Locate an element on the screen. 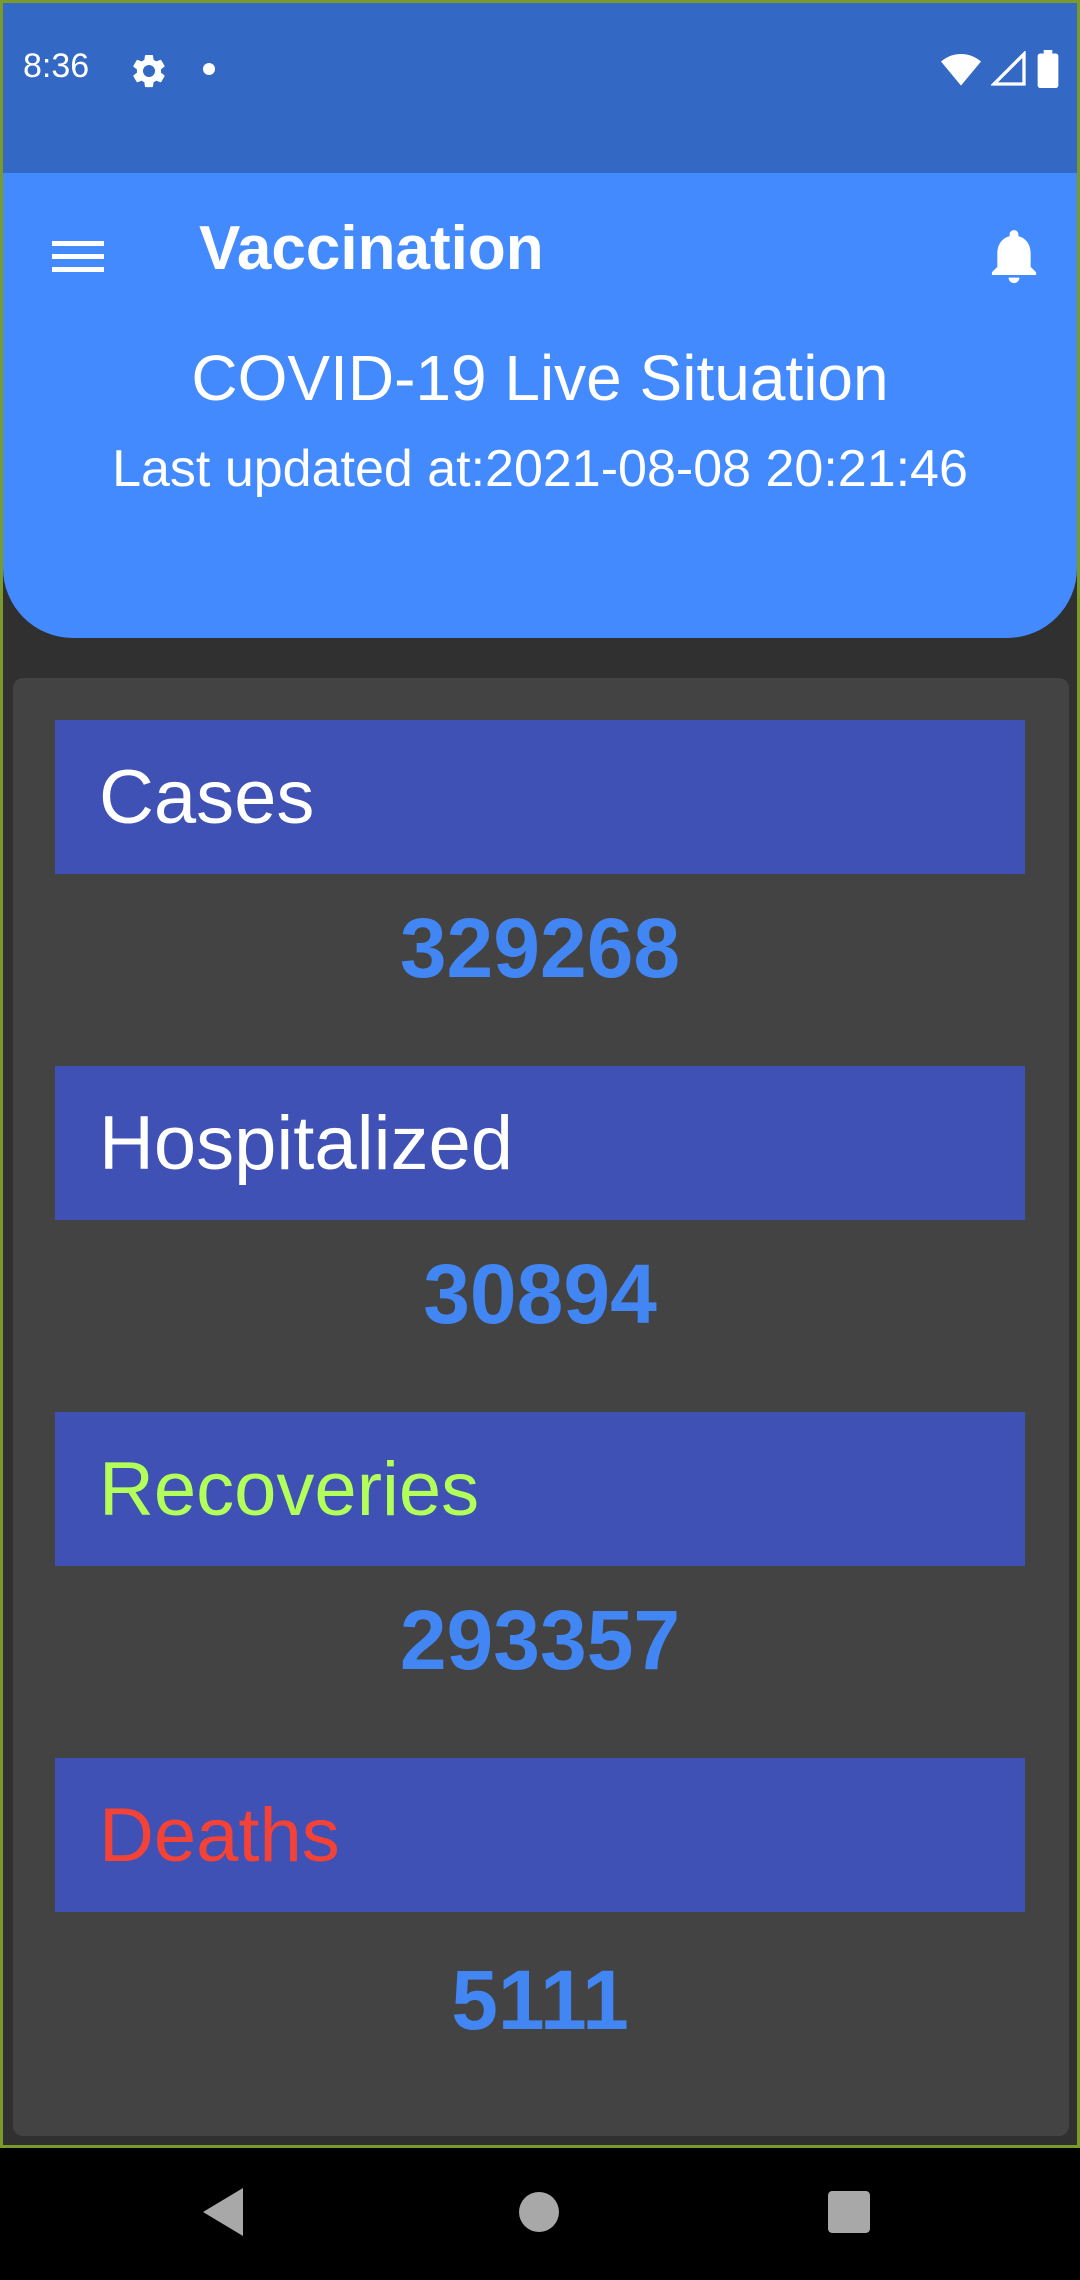 This screenshot has width=1080, height=2280. status-bar: 8:36 is located at coordinates (540, 88).